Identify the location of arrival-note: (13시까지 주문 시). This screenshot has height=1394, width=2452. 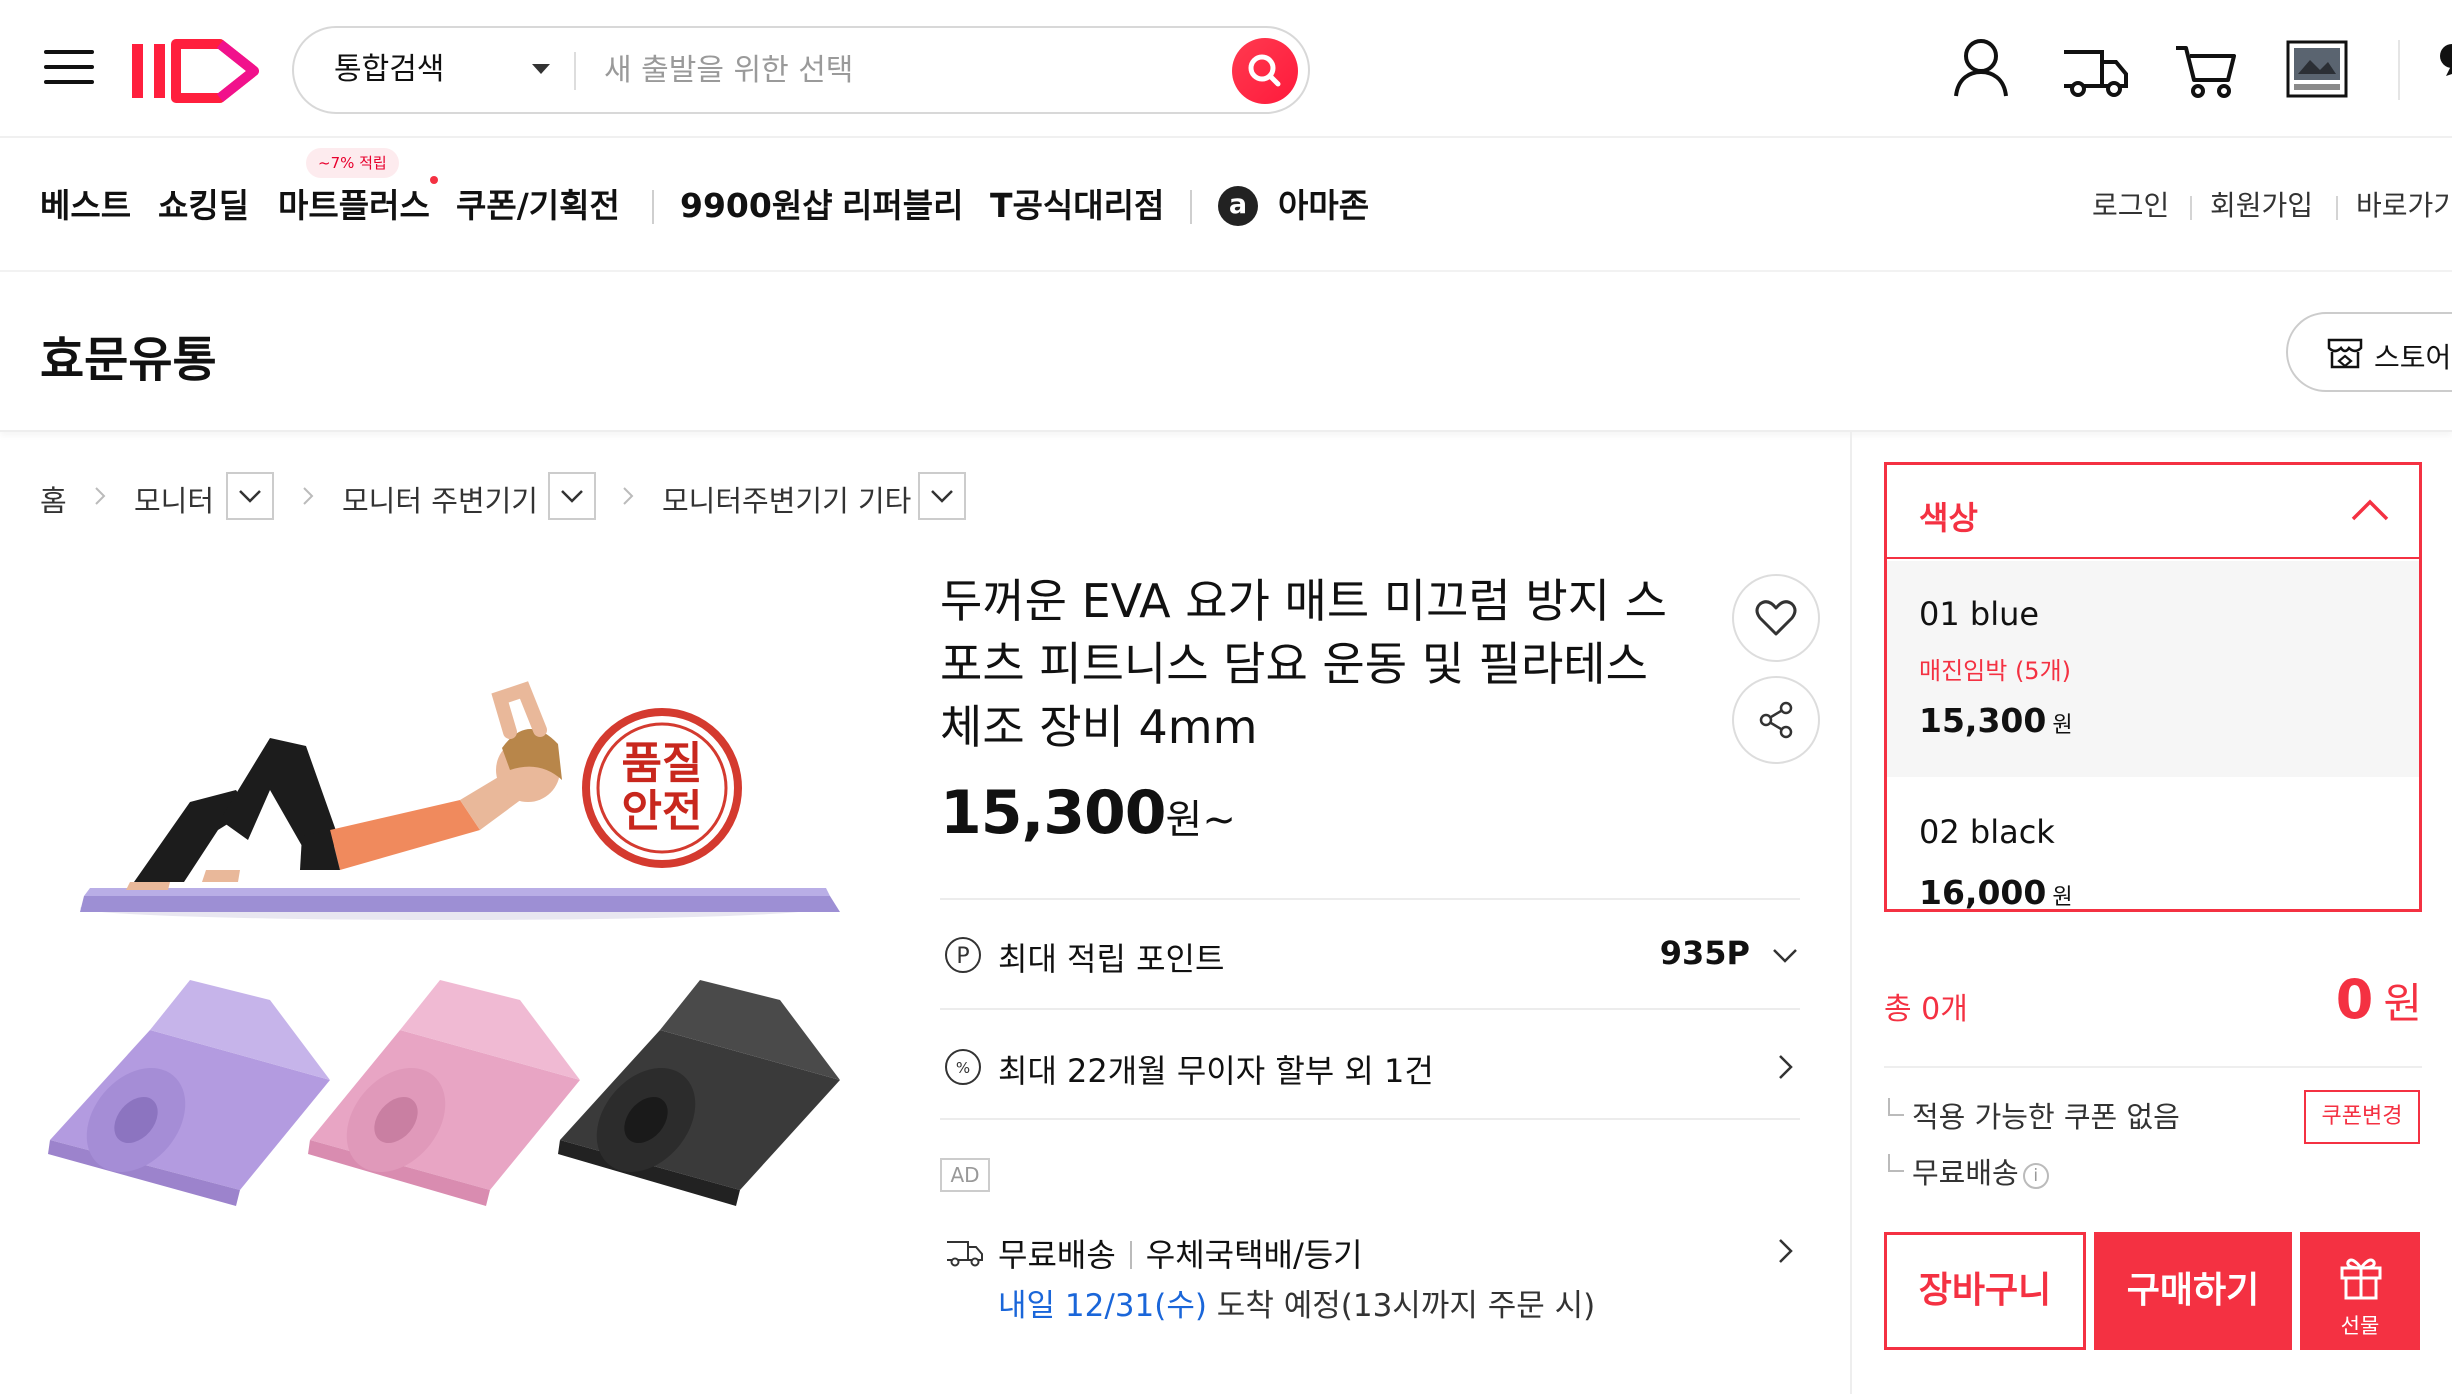
(1468, 1306).